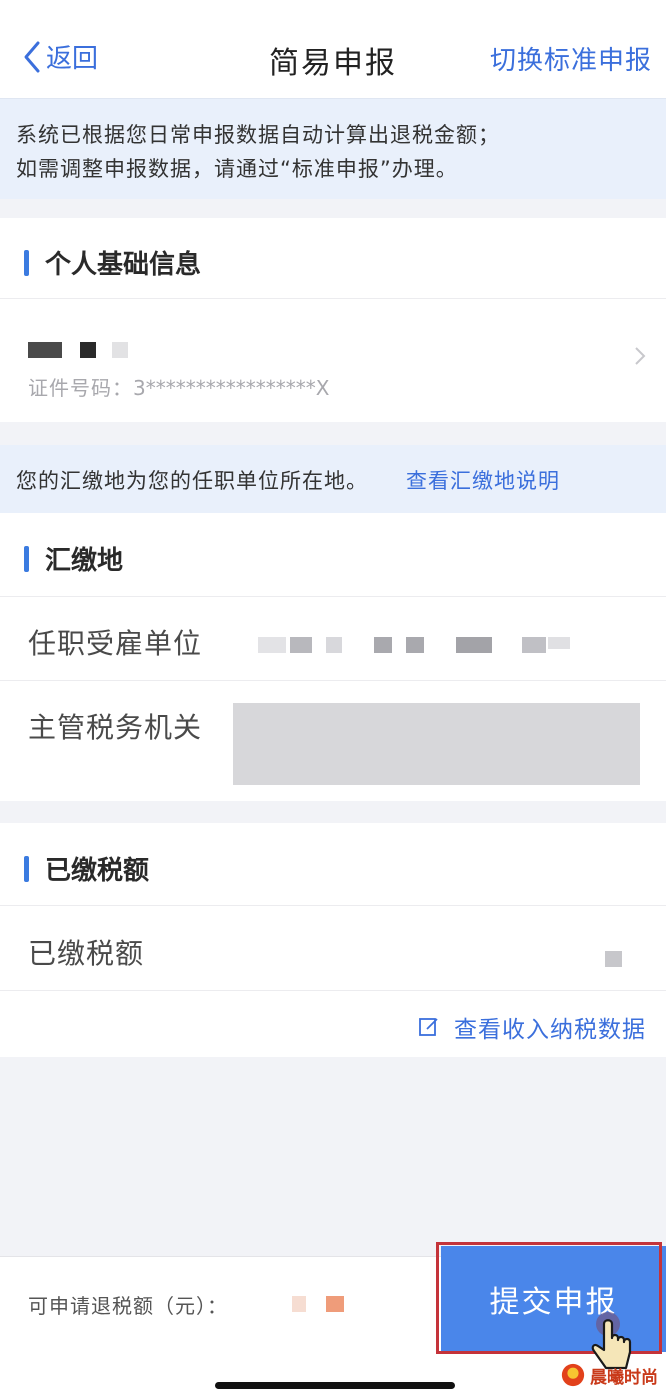 The width and height of the screenshot is (666, 1397). Describe the element at coordinates (613, 959) in the screenshot. I see `masked-tax-paid-value` at that location.